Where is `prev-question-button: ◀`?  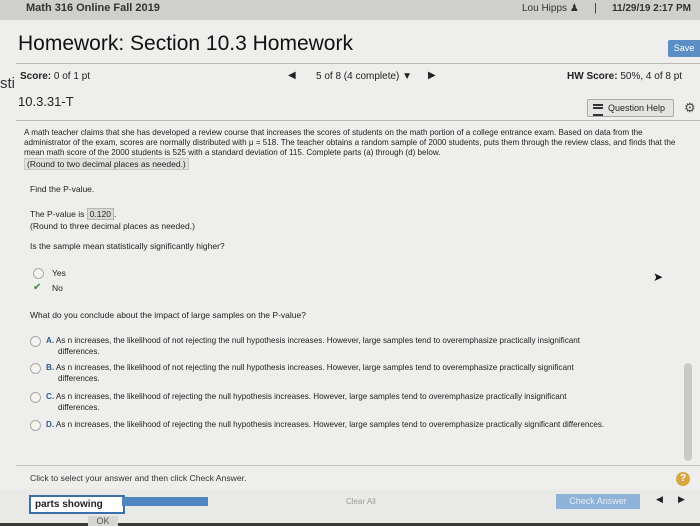
prev-question-button: ◀ is located at coordinates (292, 75).